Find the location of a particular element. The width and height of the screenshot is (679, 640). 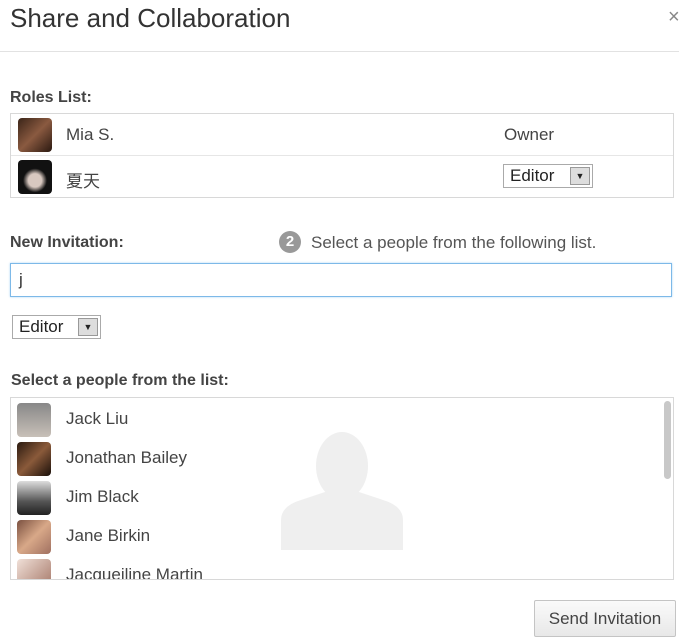

person-name: Jonathan Bailey is located at coordinates (126, 457).